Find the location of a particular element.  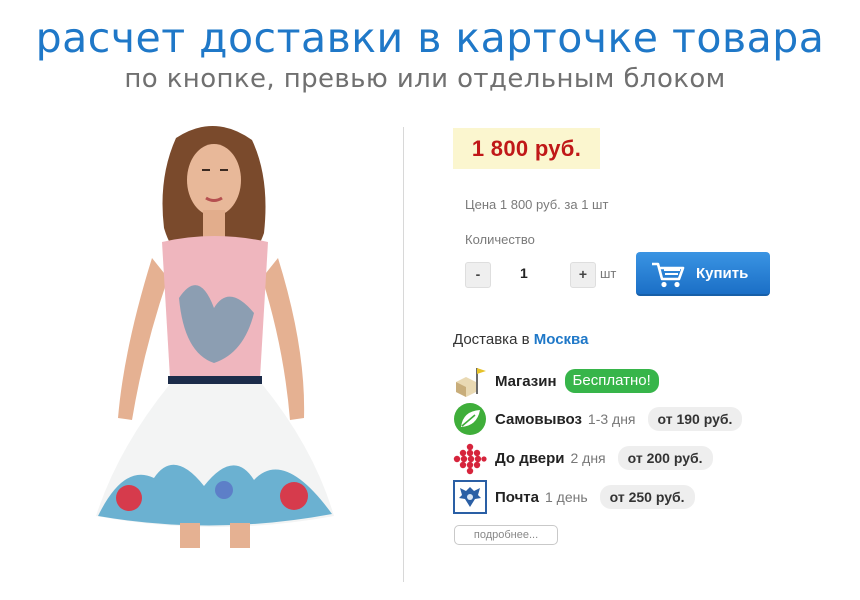

quantity-increase-button: + is located at coordinates (583, 275).